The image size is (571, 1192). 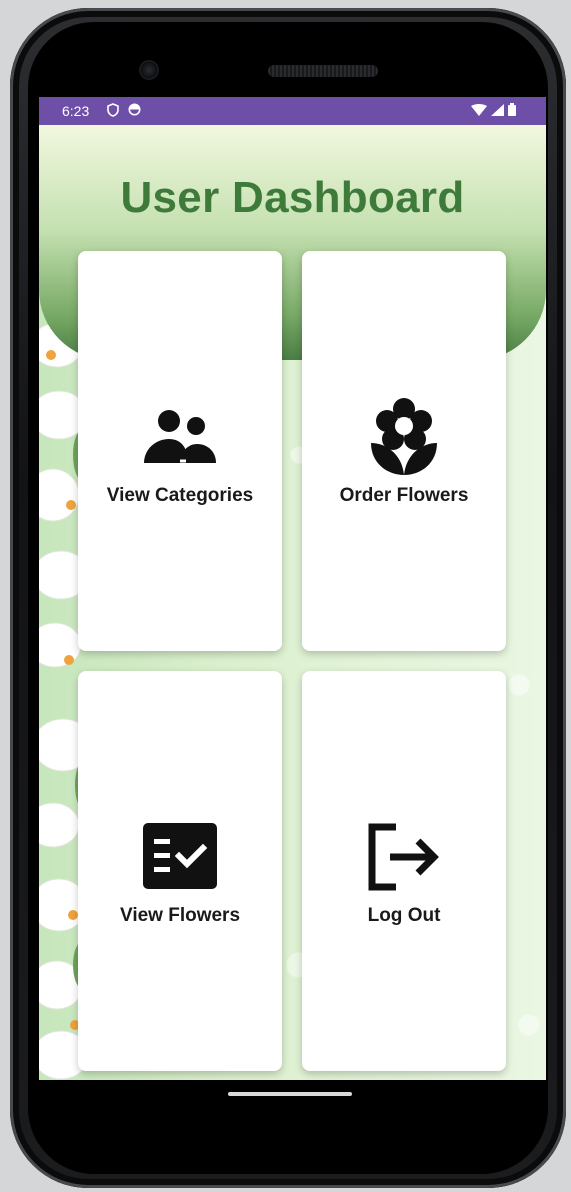 What do you see at coordinates (512, 109) in the screenshot?
I see `battery-icon` at bounding box center [512, 109].